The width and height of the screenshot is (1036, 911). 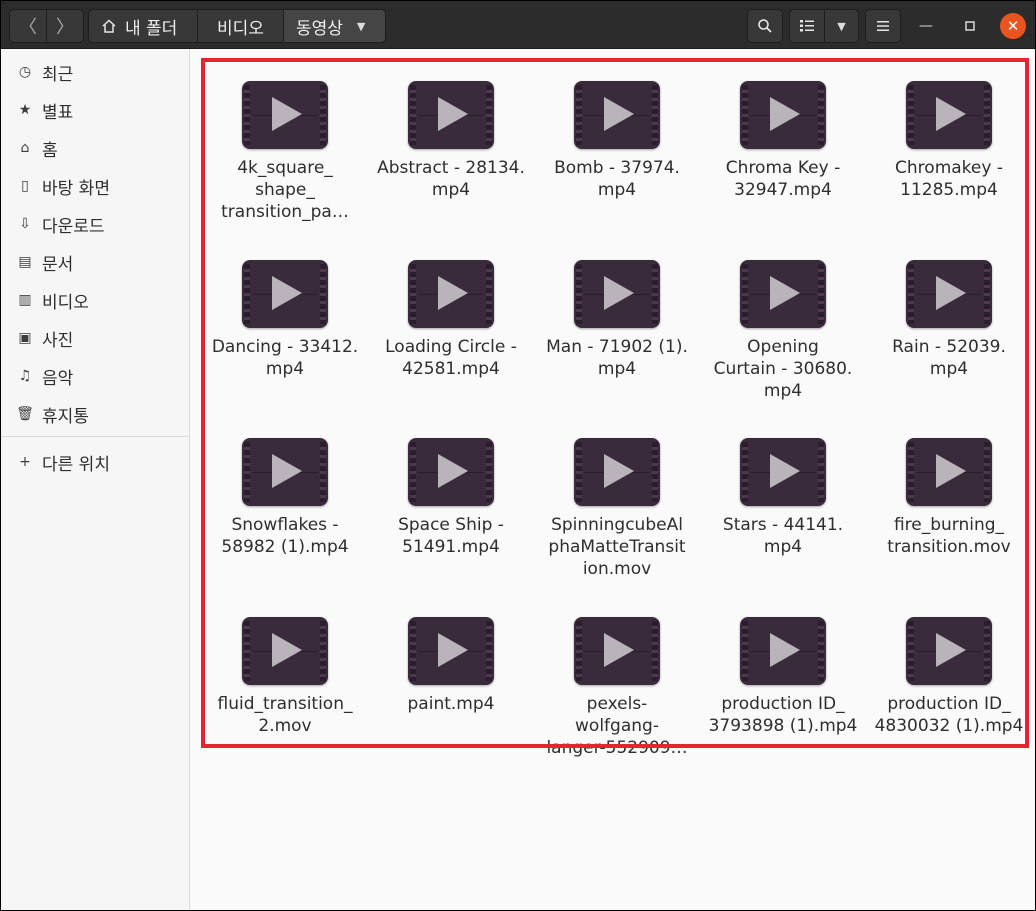 I want to click on list-view-icon, so click(x=807, y=26).